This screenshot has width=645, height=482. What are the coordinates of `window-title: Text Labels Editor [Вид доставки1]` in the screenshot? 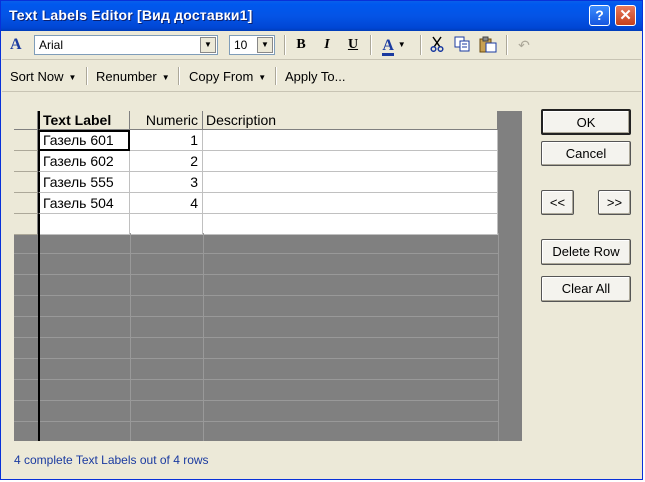 It's located at (131, 15).